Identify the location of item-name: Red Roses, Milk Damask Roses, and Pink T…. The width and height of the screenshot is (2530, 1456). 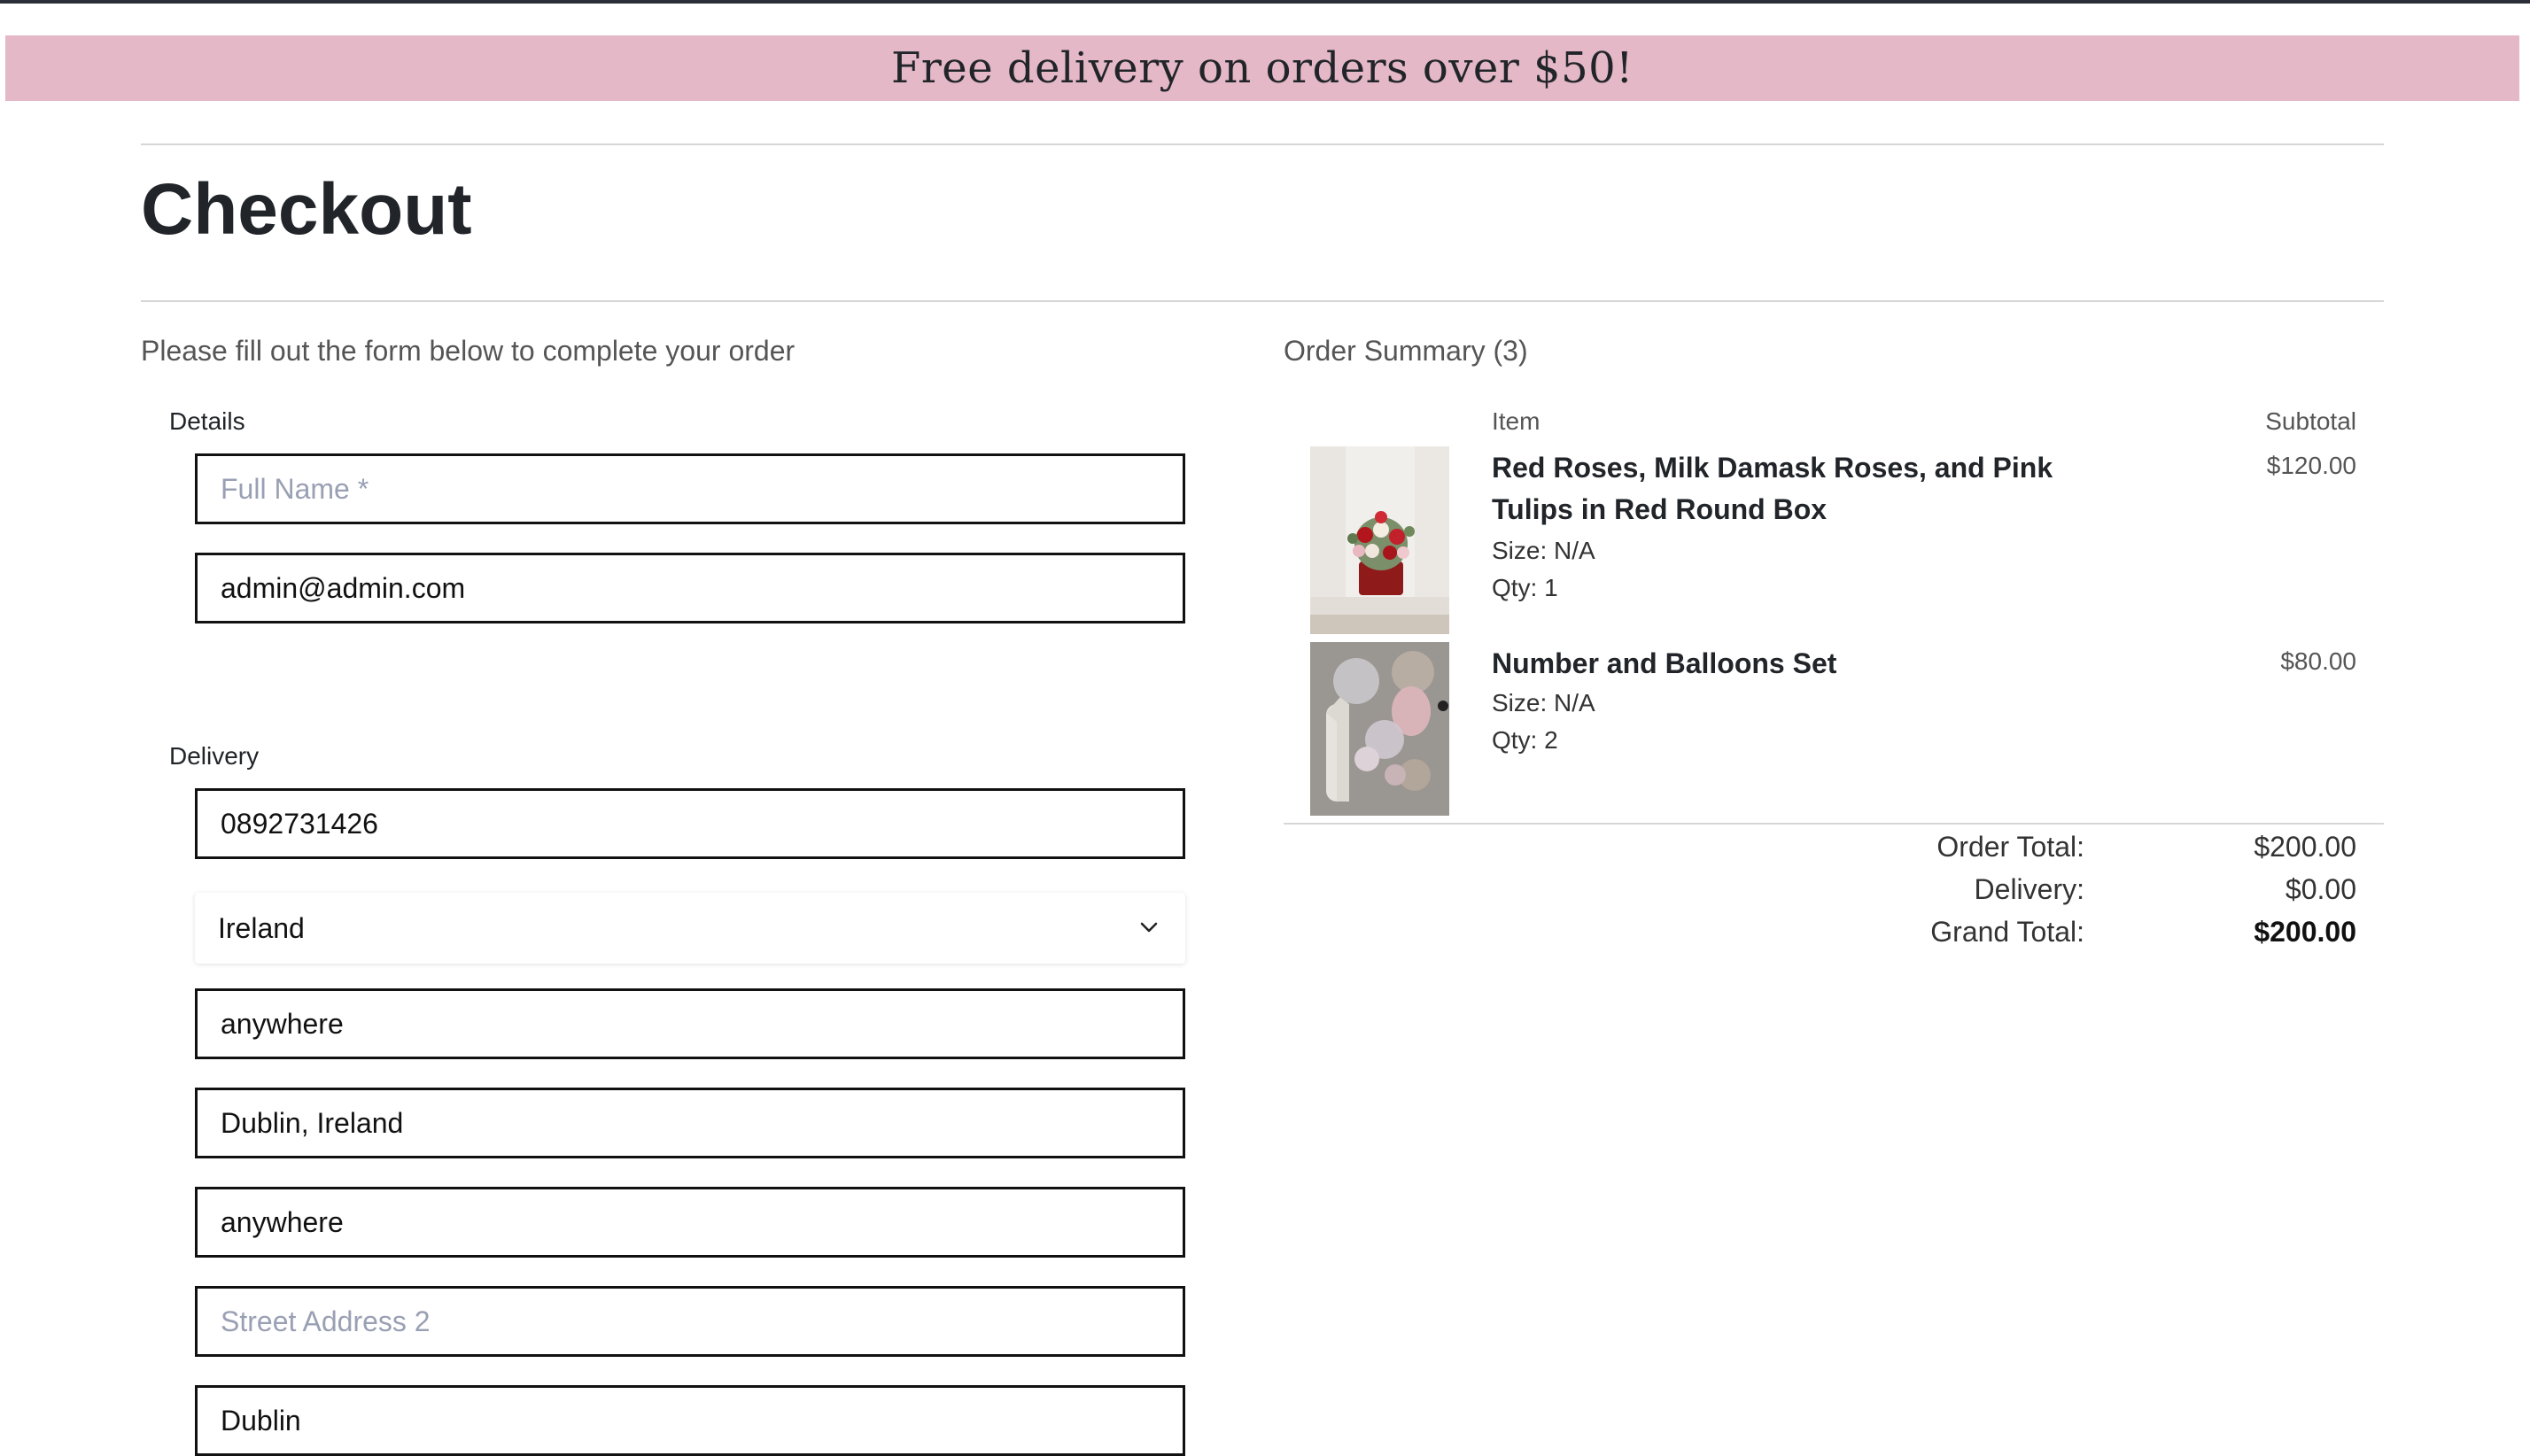
(1793, 489).